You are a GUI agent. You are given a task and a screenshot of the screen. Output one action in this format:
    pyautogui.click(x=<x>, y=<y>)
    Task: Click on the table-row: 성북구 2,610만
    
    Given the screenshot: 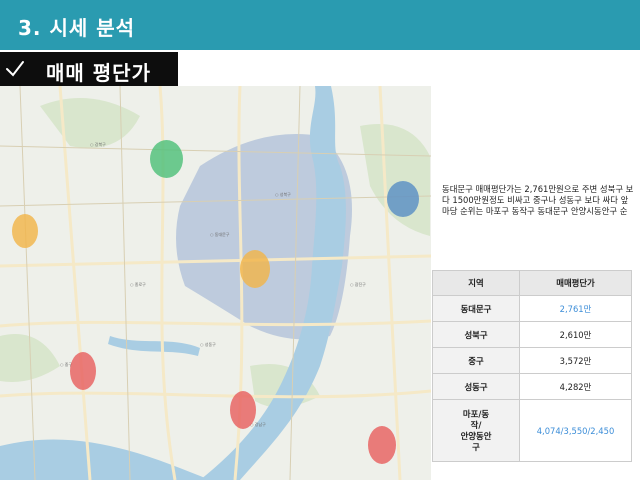 What is the action you would take?
    pyautogui.click(x=532, y=334)
    